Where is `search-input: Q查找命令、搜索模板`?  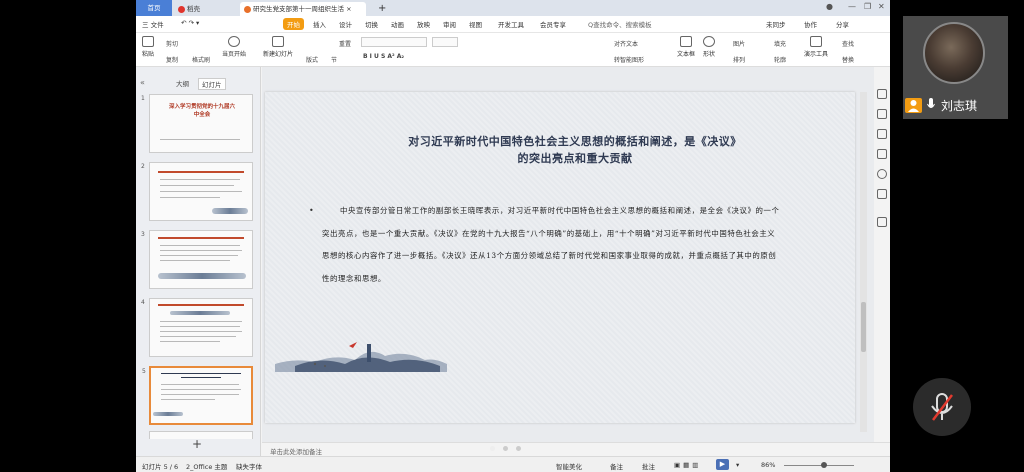
search-input: Q查找命令、搜索模板 is located at coordinates (620, 24).